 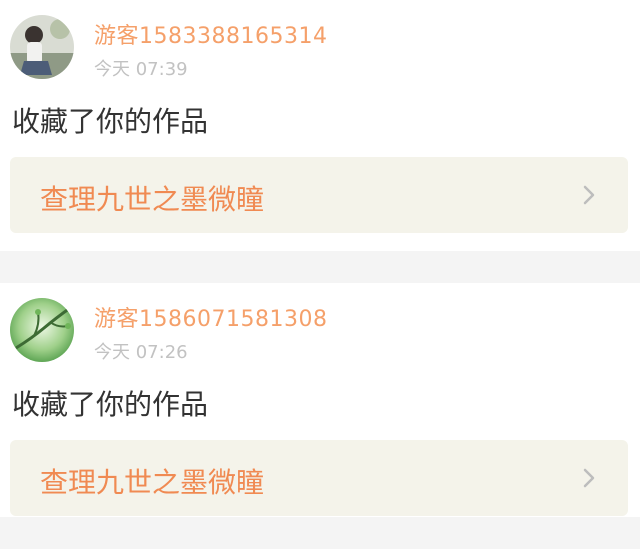 I want to click on timestamp: 今天 07:26, so click(x=141, y=352).